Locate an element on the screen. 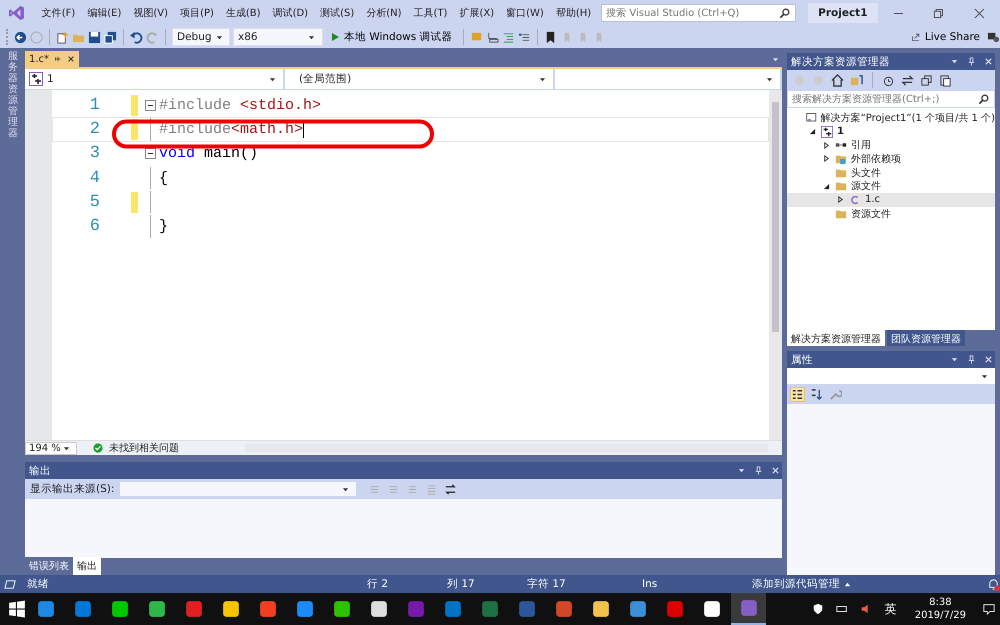 This screenshot has width=1000, height=625. live-share-button: Live Share is located at coordinates (945, 37).